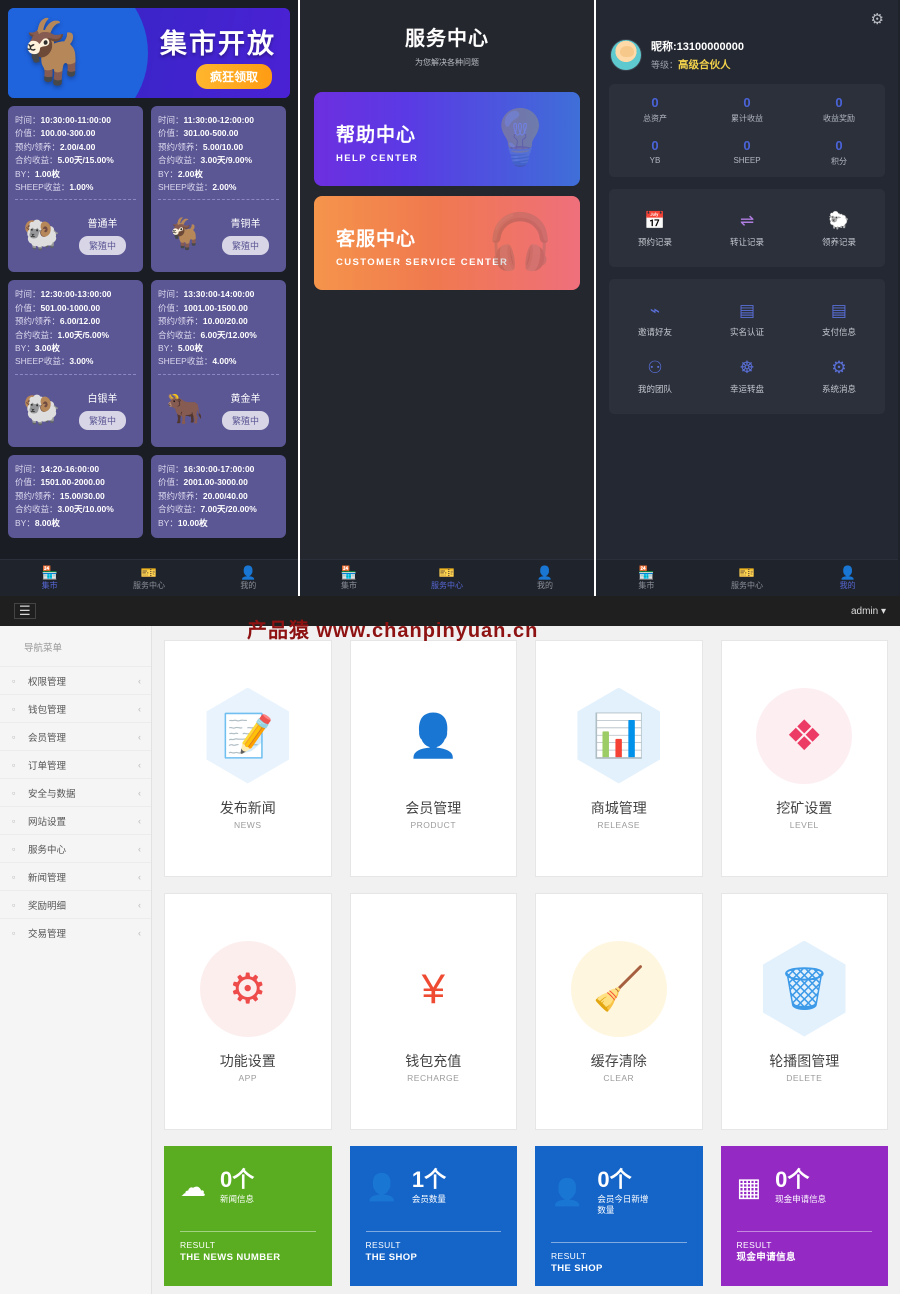  I want to click on entry-支付信息: ▤ 支付信息, so click(839, 318).